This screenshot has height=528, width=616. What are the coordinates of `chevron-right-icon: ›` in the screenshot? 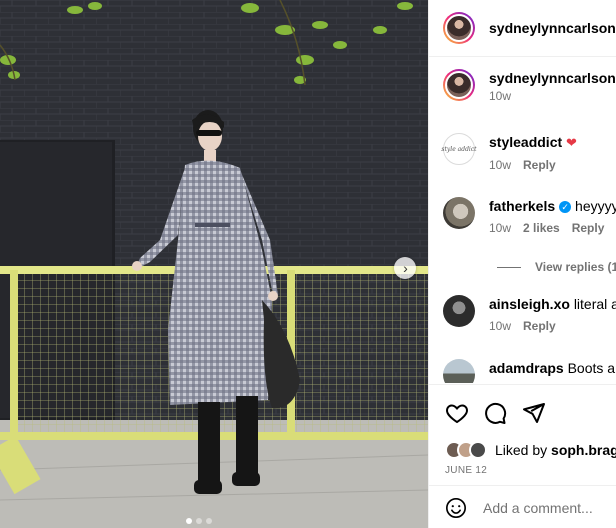 It's located at (405, 268).